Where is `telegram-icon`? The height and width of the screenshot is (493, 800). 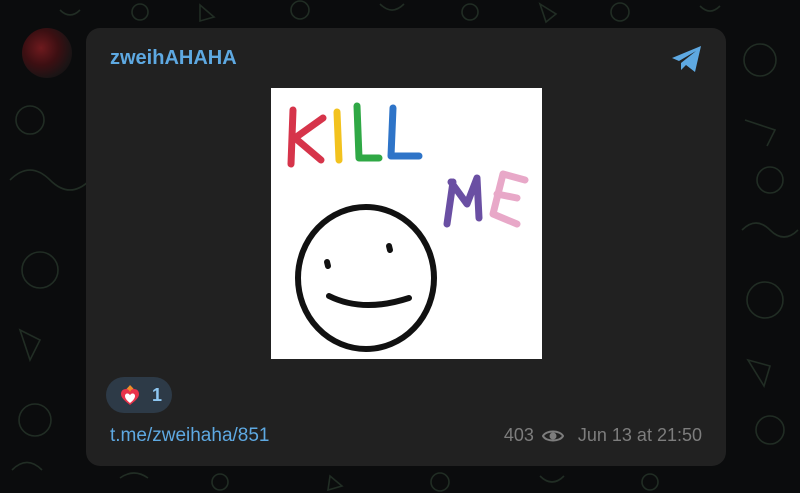
telegram-icon is located at coordinates (687, 59).